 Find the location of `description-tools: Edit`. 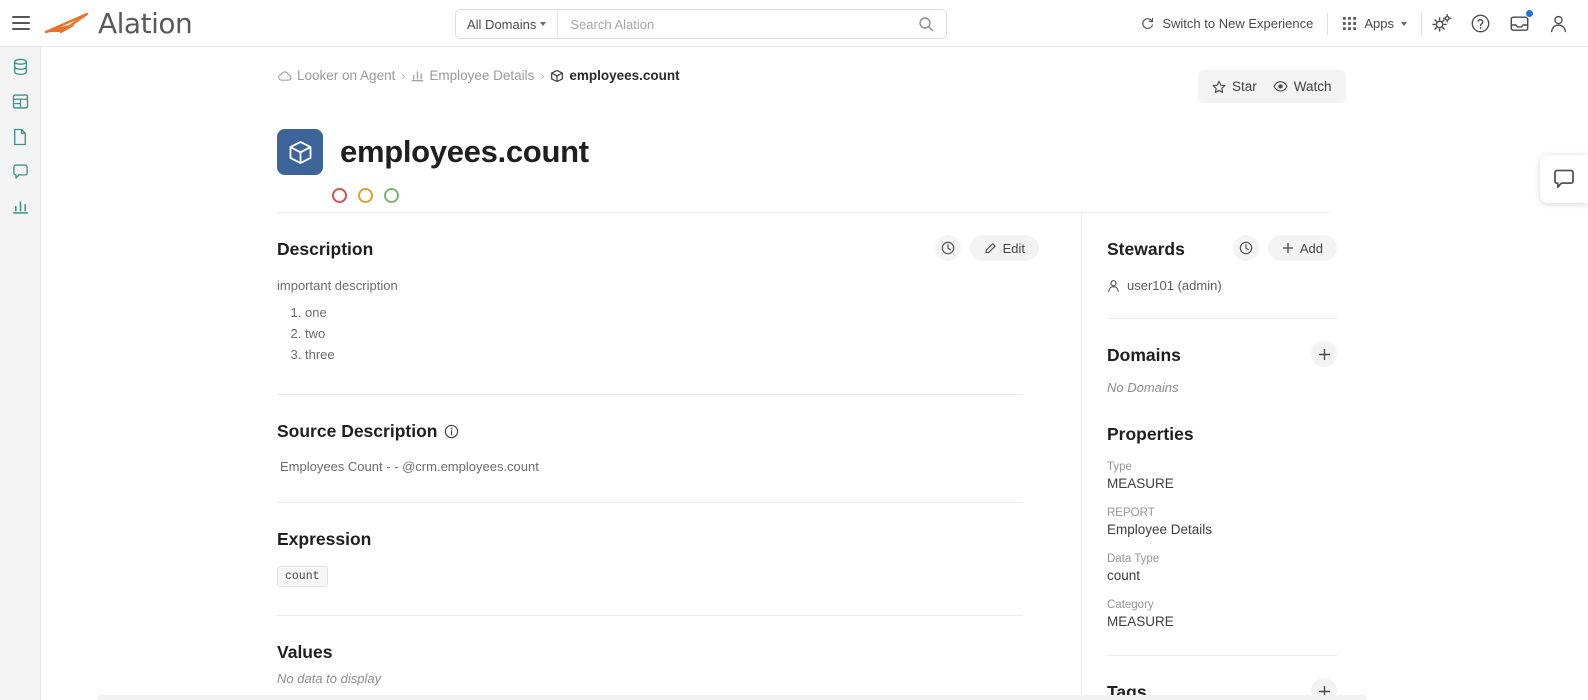

description-tools: Edit is located at coordinates (986, 248).